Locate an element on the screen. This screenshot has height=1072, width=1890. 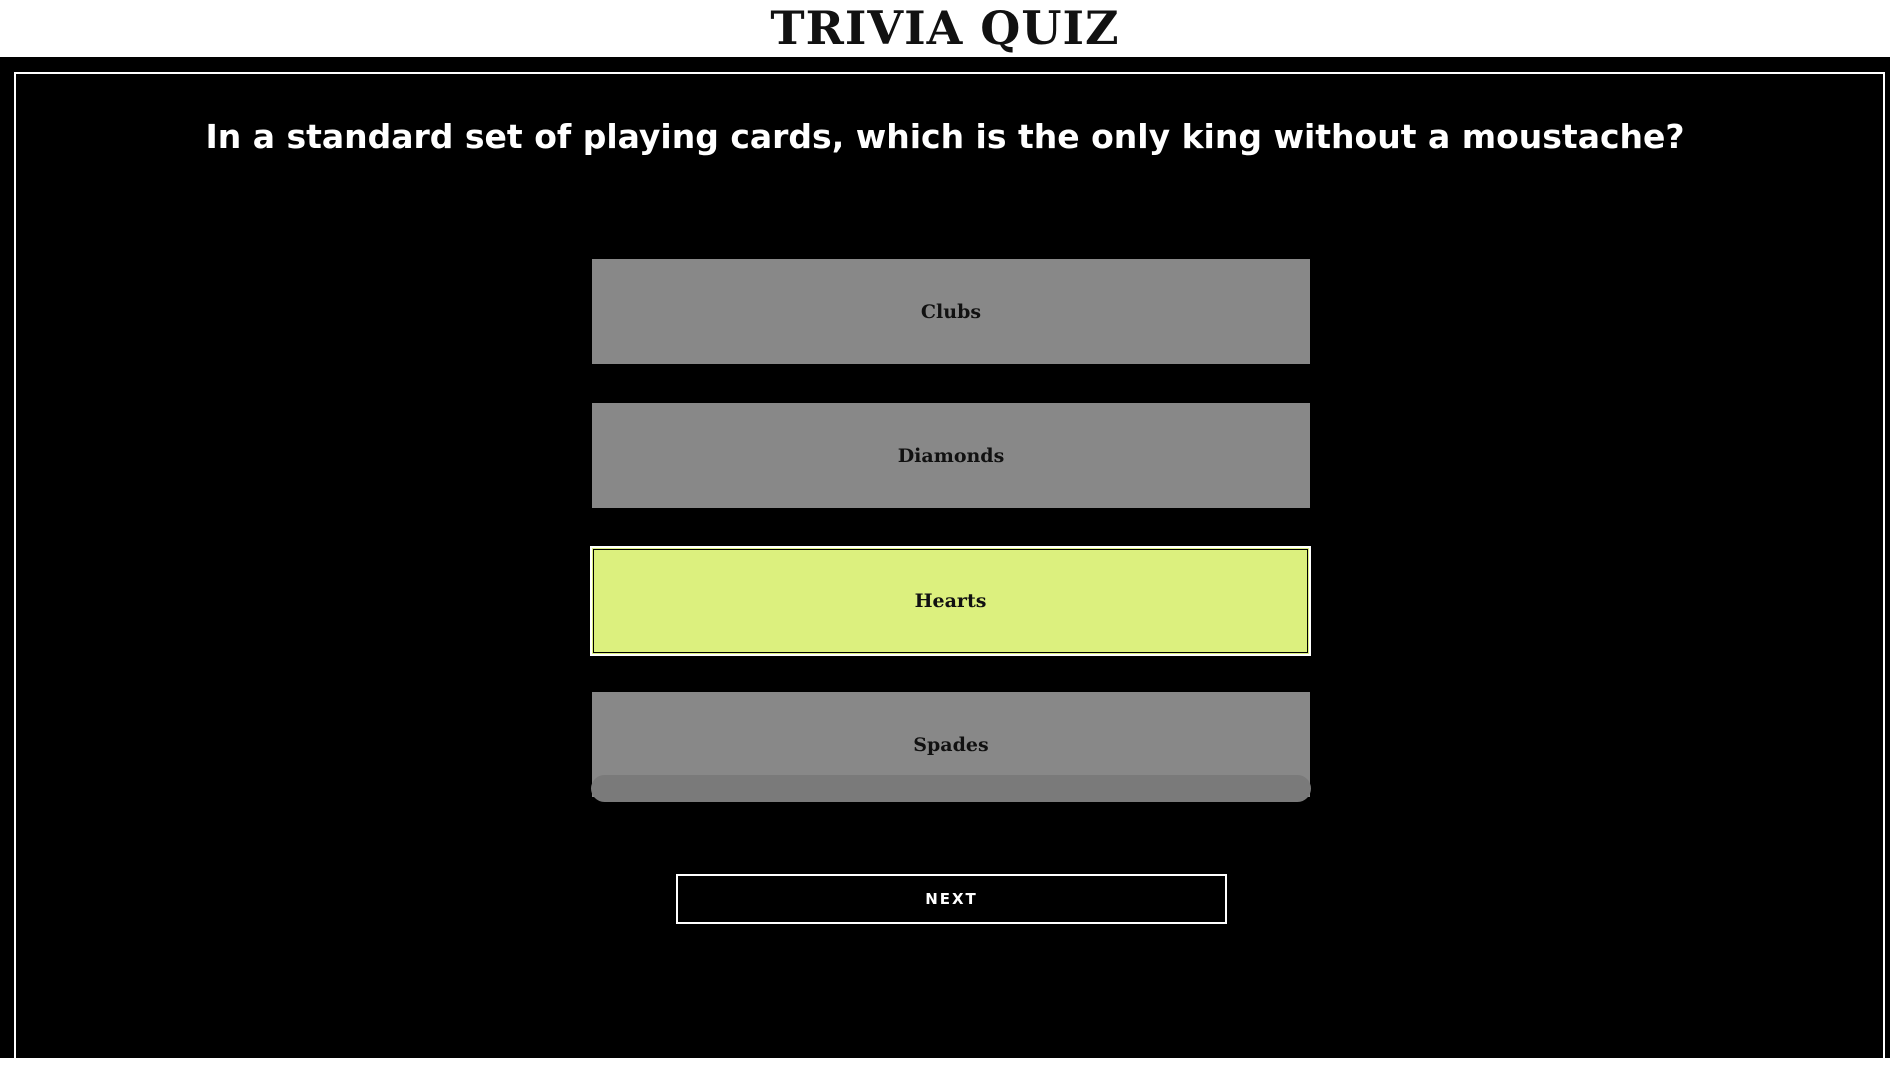
answer-button-clubs: Clubs is located at coordinates (951, 311).